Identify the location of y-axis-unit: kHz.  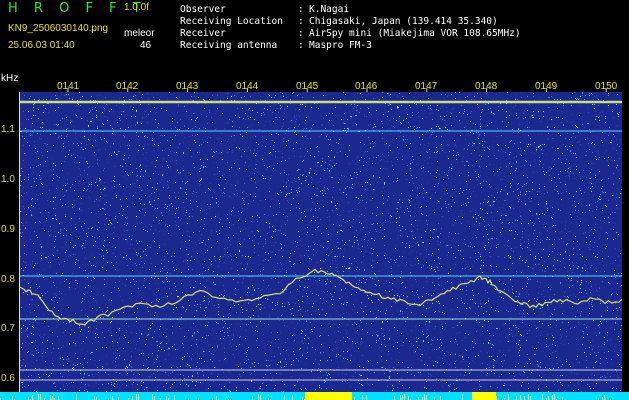
(10, 78).